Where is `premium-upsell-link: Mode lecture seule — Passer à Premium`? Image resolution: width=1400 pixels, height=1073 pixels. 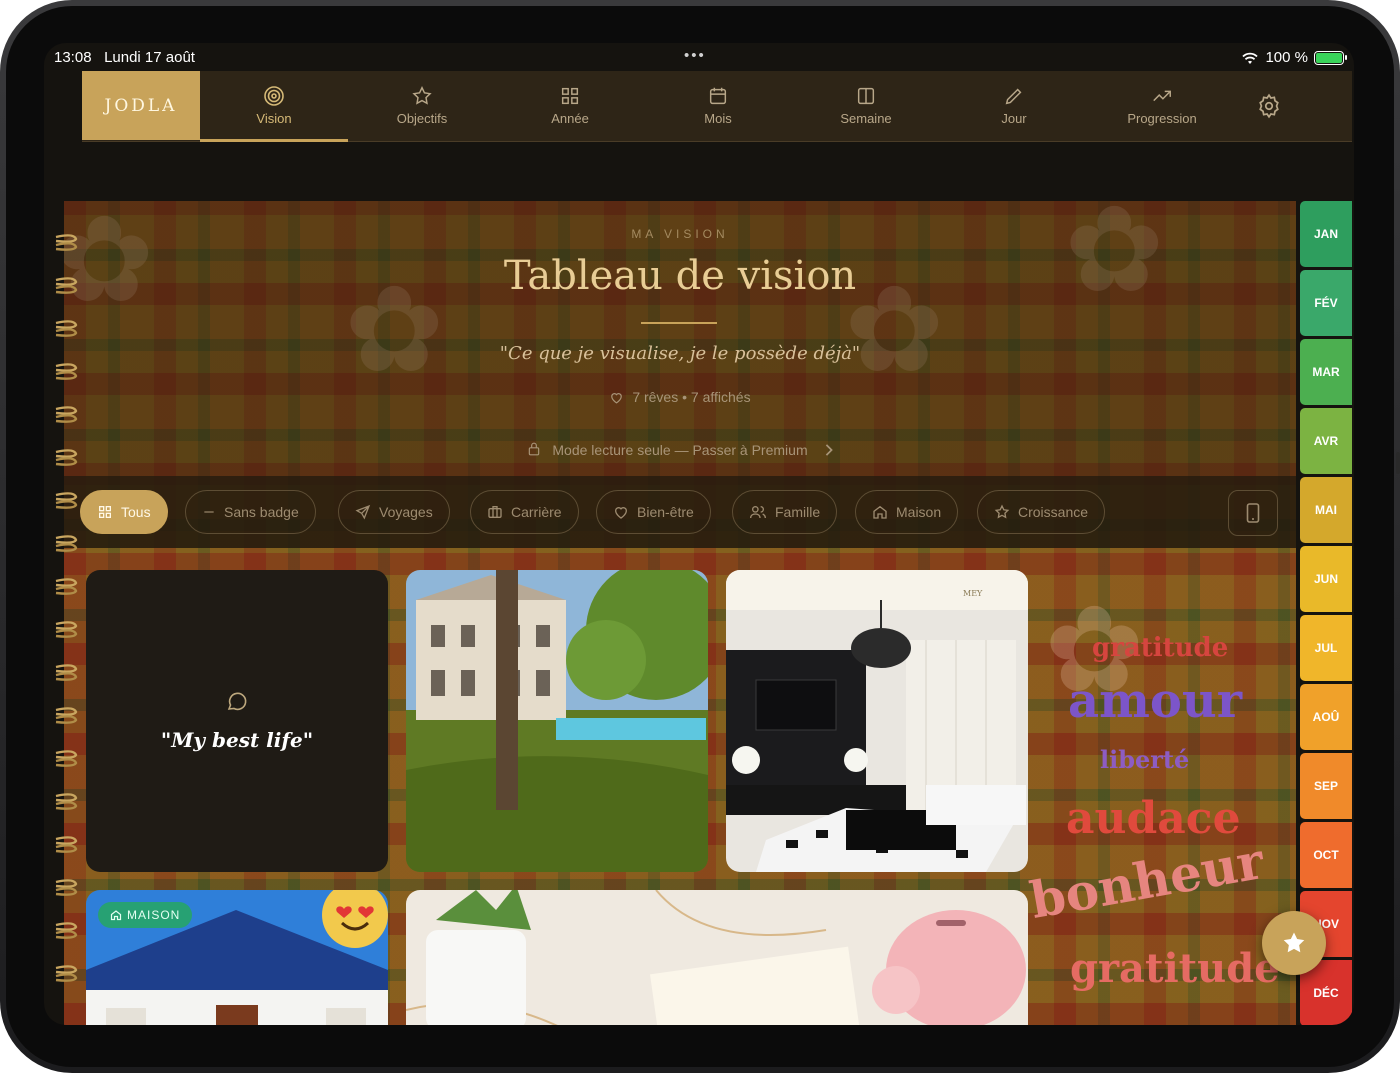 premium-upsell-link: Mode lecture seule — Passer à Premium is located at coordinates (680, 449).